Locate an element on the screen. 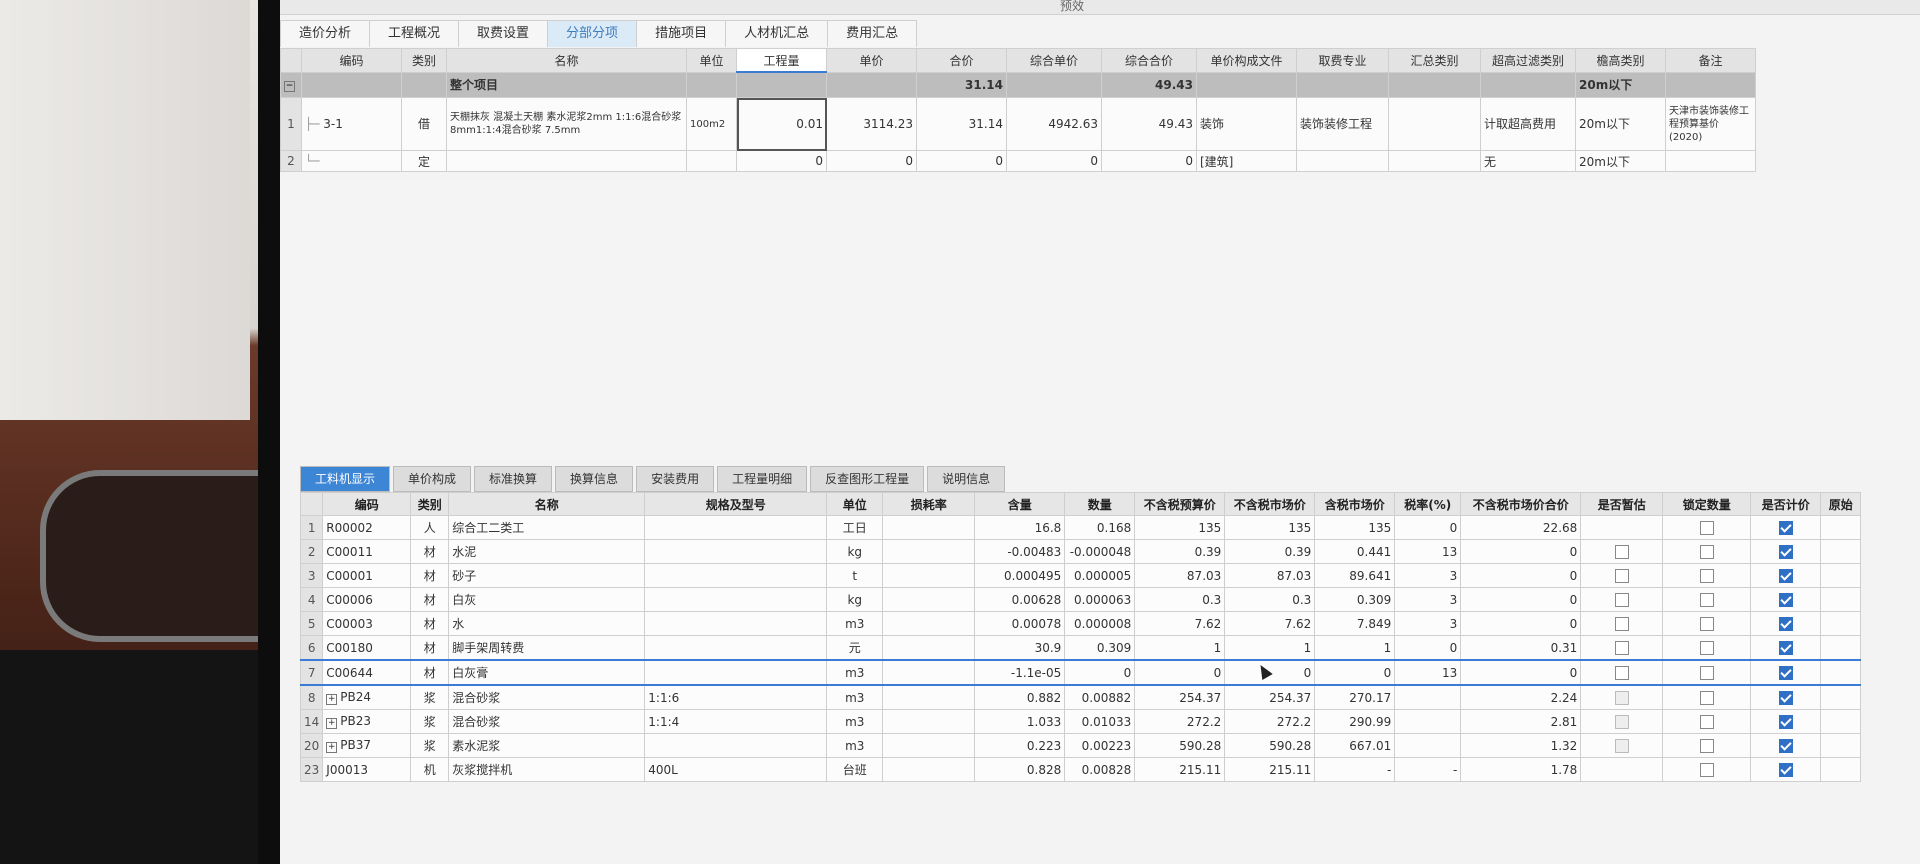 The image size is (1920, 864). header-code: 编码 is located at coordinates (367, 504).